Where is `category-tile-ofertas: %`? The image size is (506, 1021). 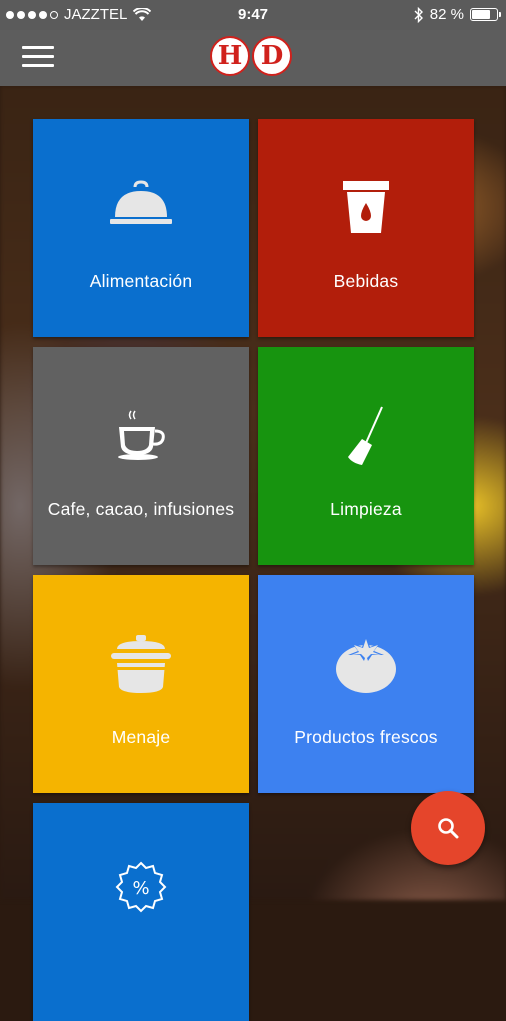 category-tile-ofertas: % is located at coordinates (141, 912).